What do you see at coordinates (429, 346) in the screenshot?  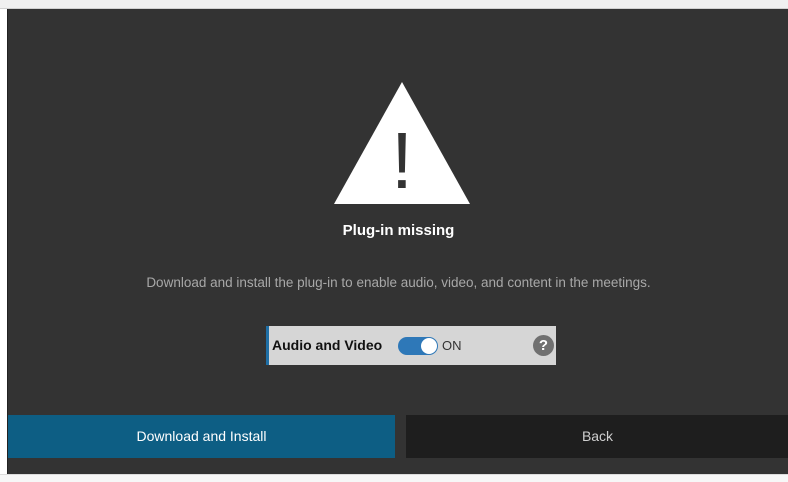 I see `switch-knob` at bounding box center [429, 346].